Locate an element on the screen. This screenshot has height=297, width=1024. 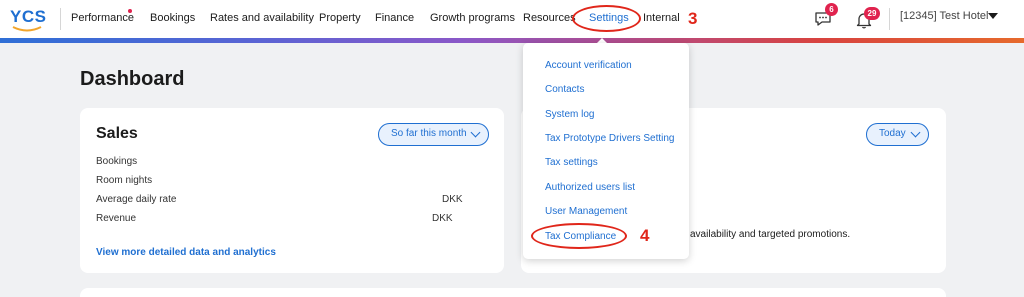
sales-row-adr-label: Average daily rate is located at coordinates (136, 199).